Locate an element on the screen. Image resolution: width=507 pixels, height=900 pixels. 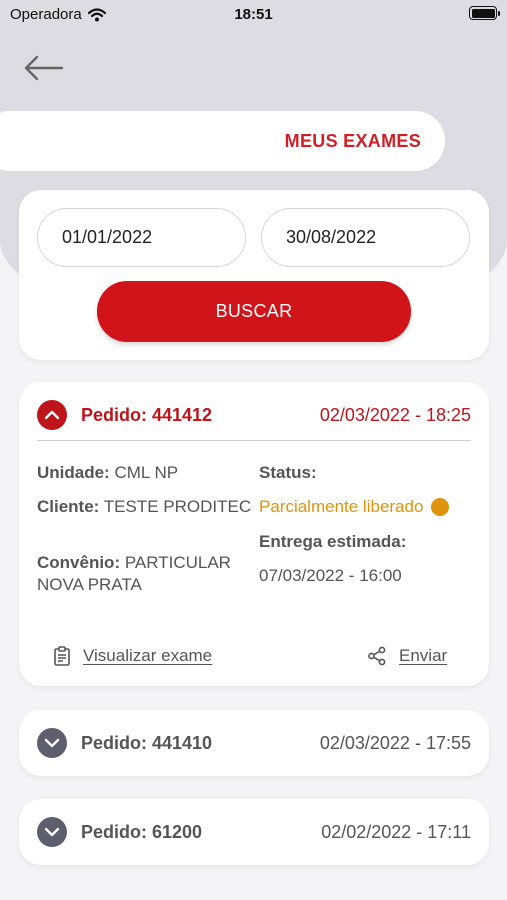
share-icon is located at coordinates (377, 656).